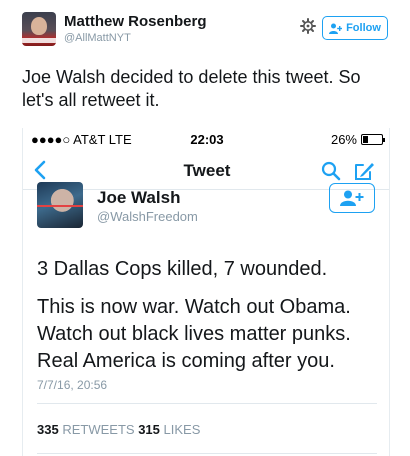  I want to click on avatar-decoration, so click(60, 206).